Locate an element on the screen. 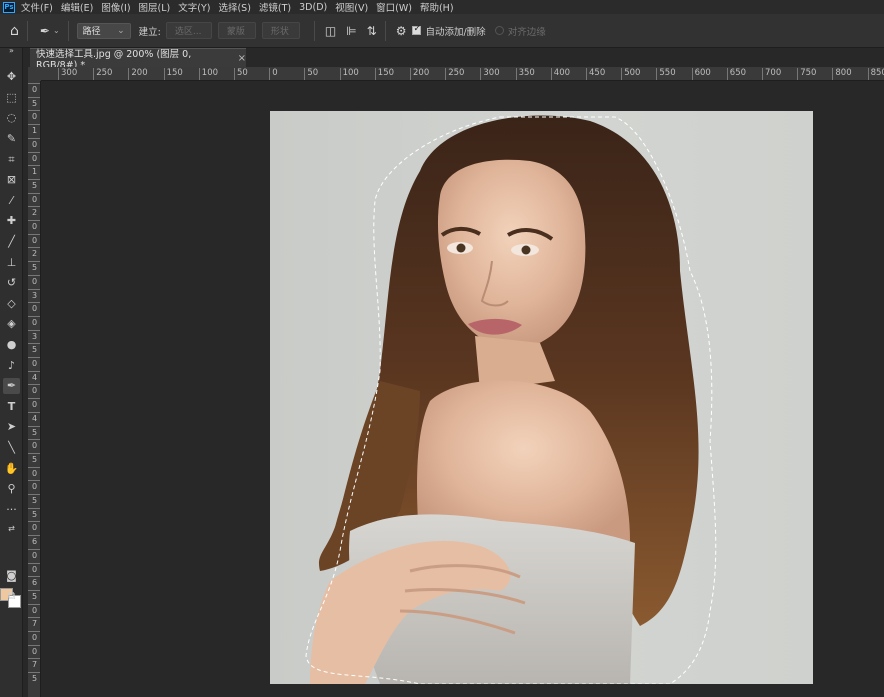 Image resolution: width=884 pixels, height=697 pixels. menu-view: 视图(V) is located at coordinates (351, 7).